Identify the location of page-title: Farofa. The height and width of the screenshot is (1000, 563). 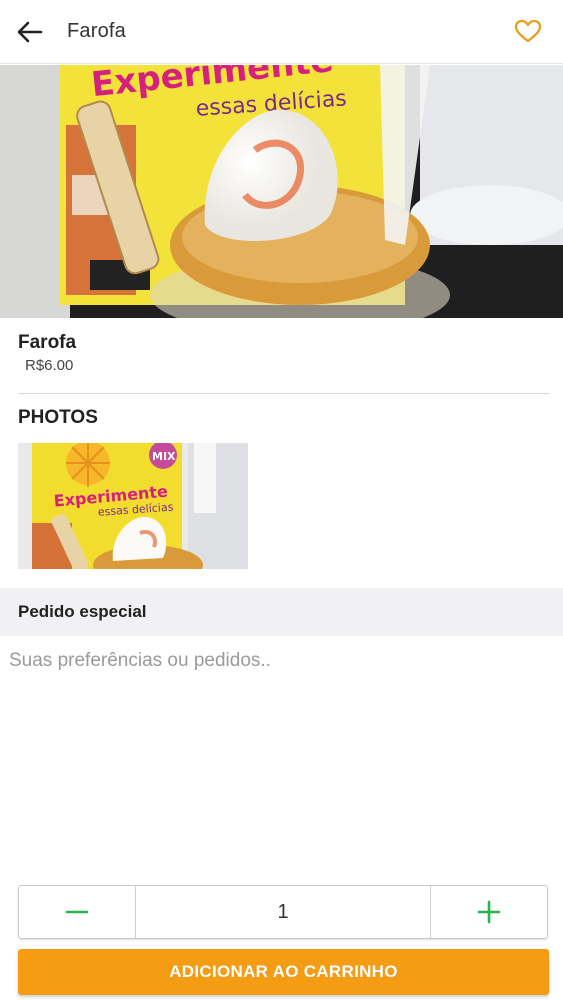
(97, 31).